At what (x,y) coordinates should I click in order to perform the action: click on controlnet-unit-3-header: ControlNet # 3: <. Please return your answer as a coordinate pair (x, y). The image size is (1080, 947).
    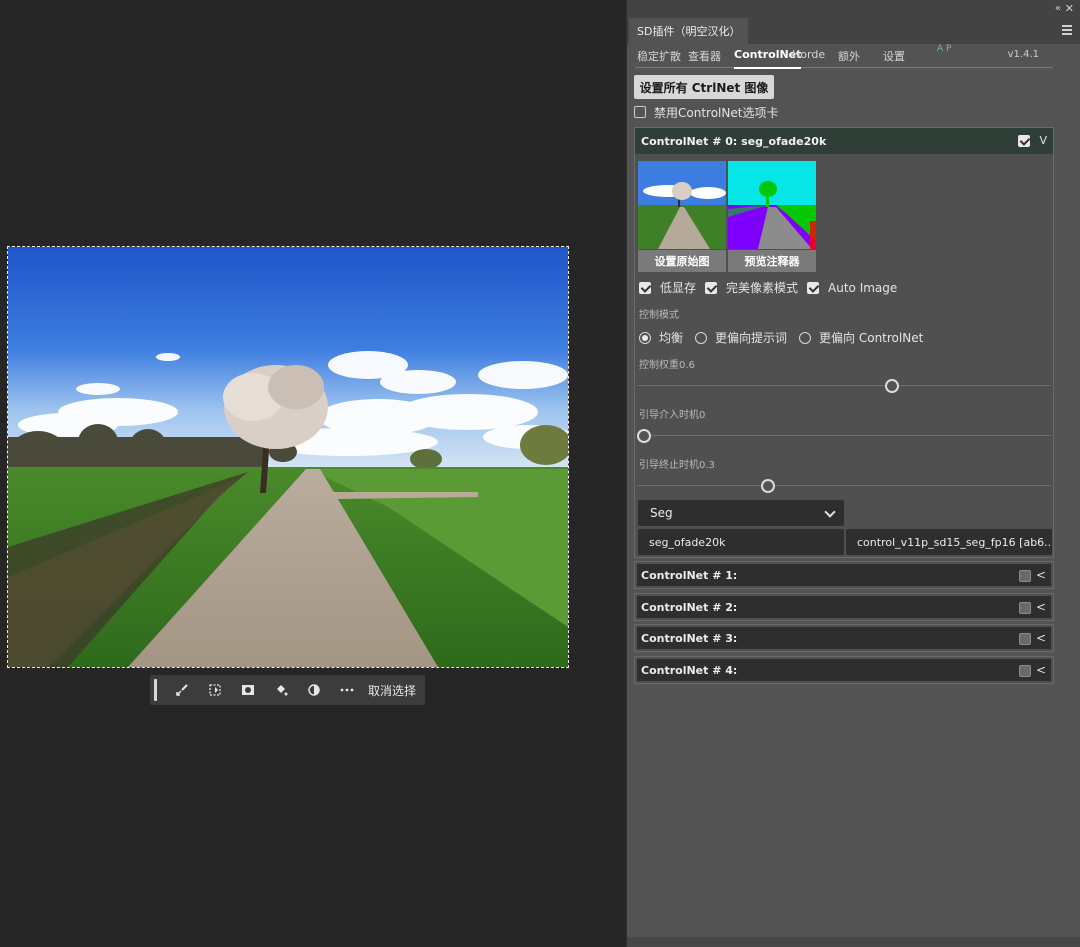
    Looking at the image, I should click on (844, 638).